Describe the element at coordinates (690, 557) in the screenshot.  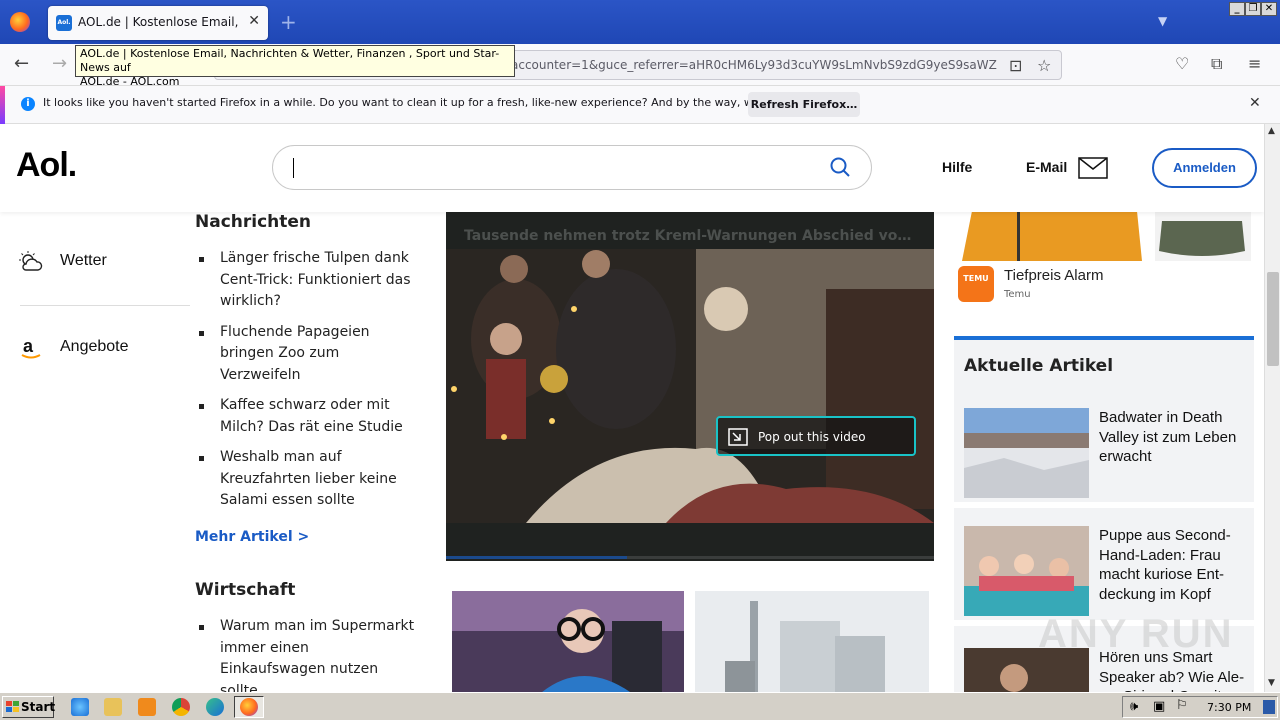
I see `video-progress-bar` at that location.